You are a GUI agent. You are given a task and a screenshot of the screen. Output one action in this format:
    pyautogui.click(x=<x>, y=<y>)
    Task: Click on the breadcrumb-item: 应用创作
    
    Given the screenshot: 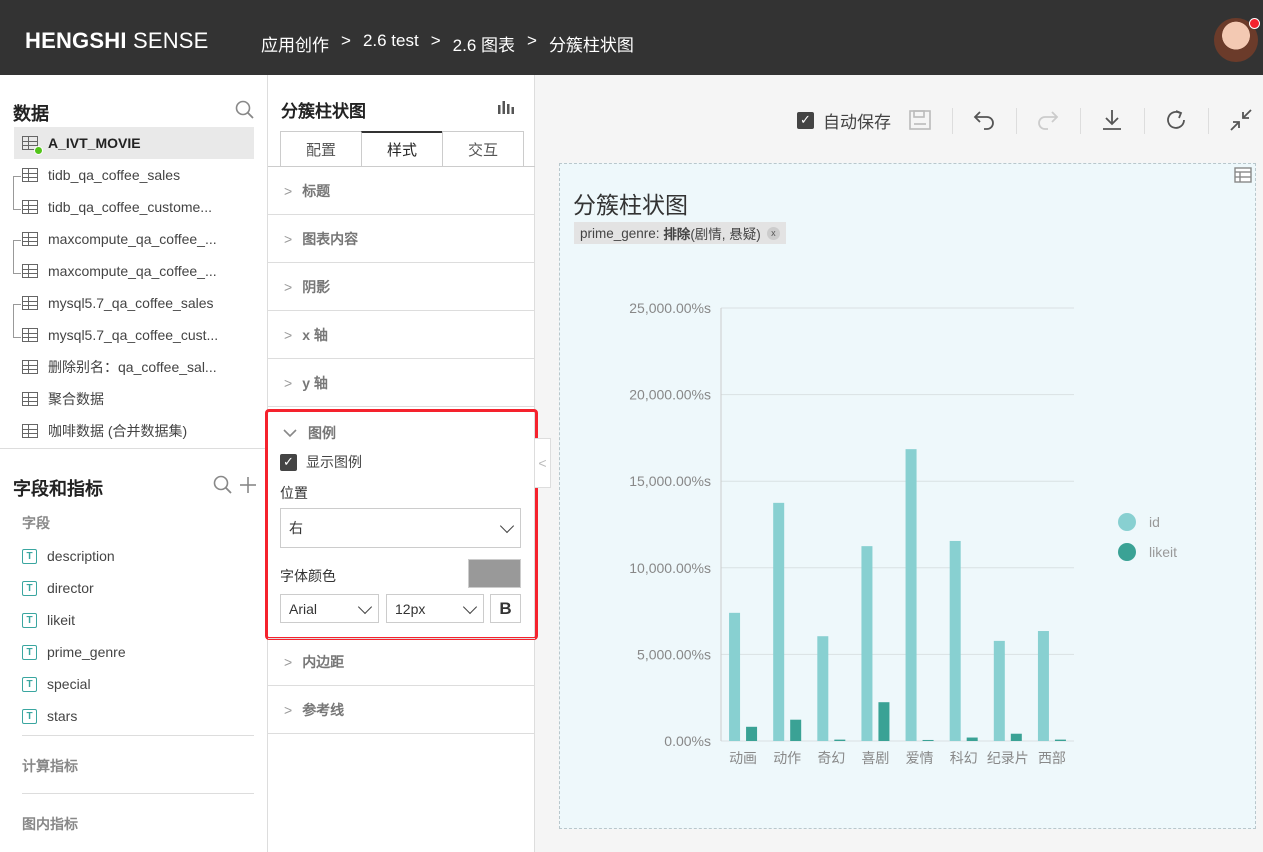 What is the action you would take?
    pyautogui.click(x=295, y=43)
    